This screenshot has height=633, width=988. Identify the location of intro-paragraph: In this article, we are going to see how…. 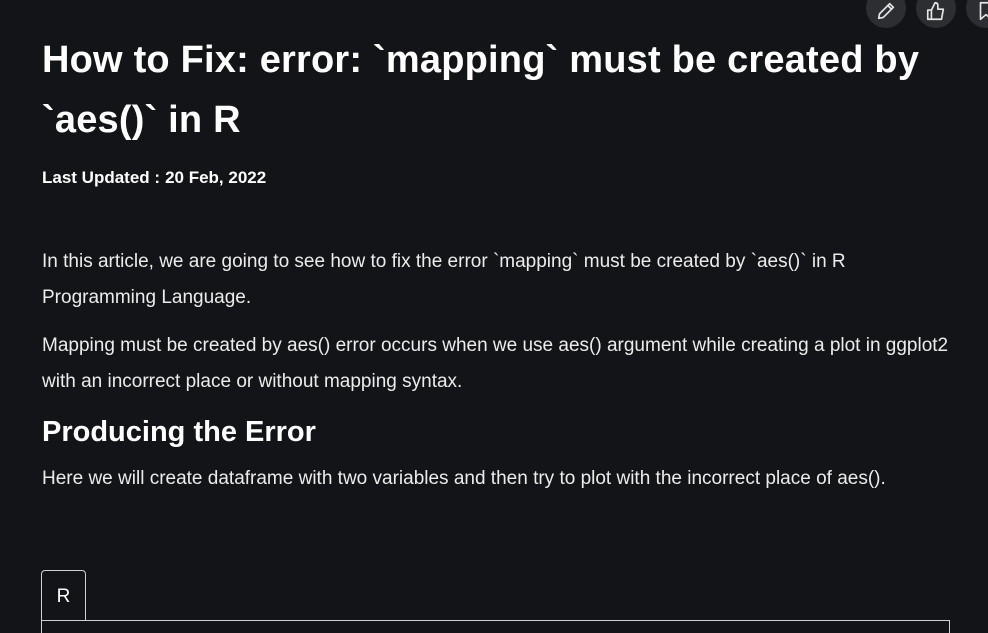
(444, 279).